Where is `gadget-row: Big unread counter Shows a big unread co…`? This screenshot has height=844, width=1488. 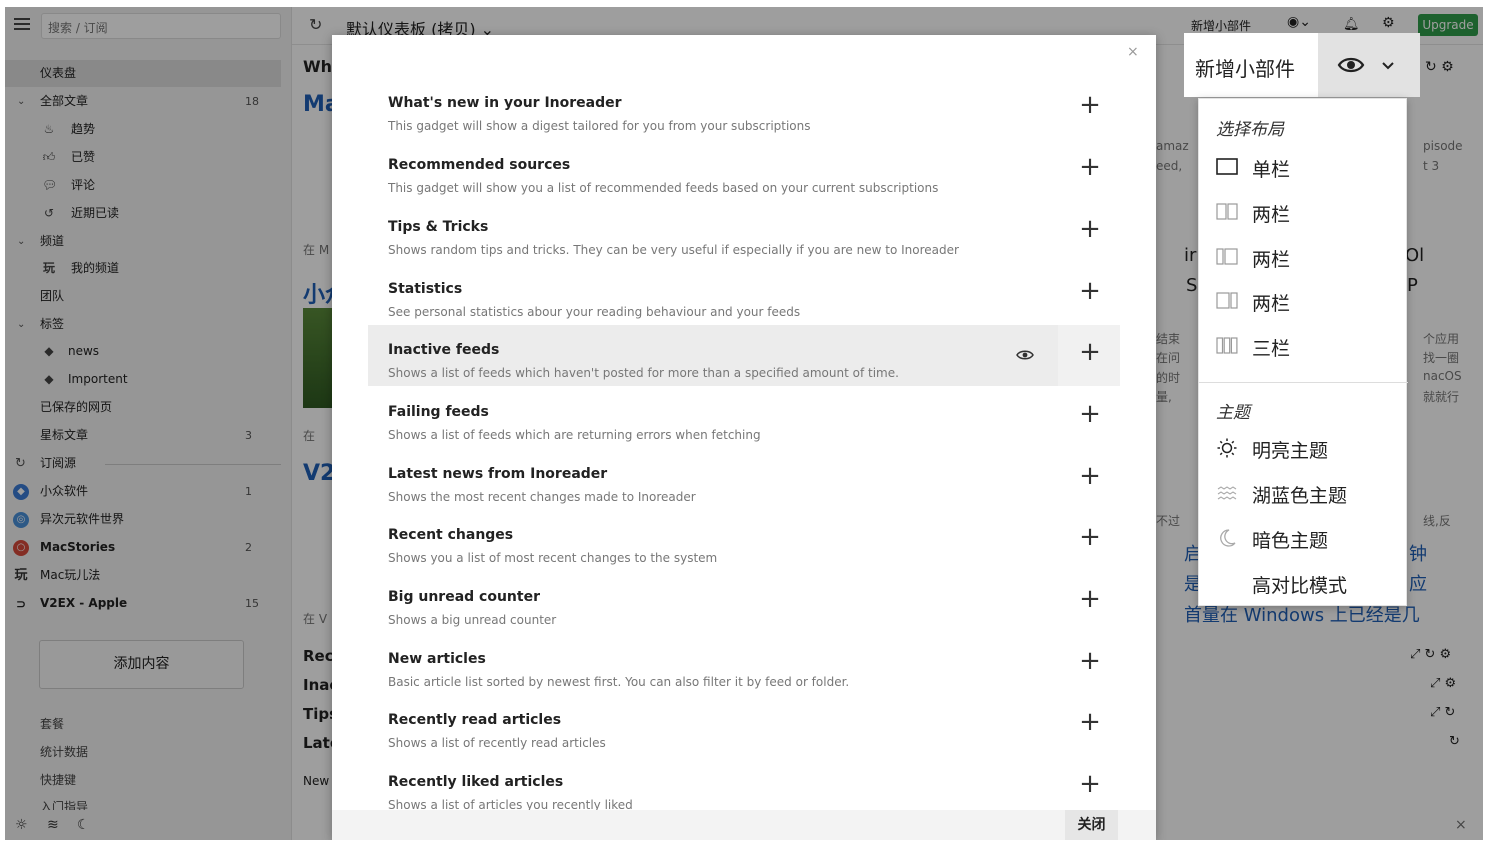
gadget-row: Big unread counter Shows a big unread co… is located at coordinates (744, 602).